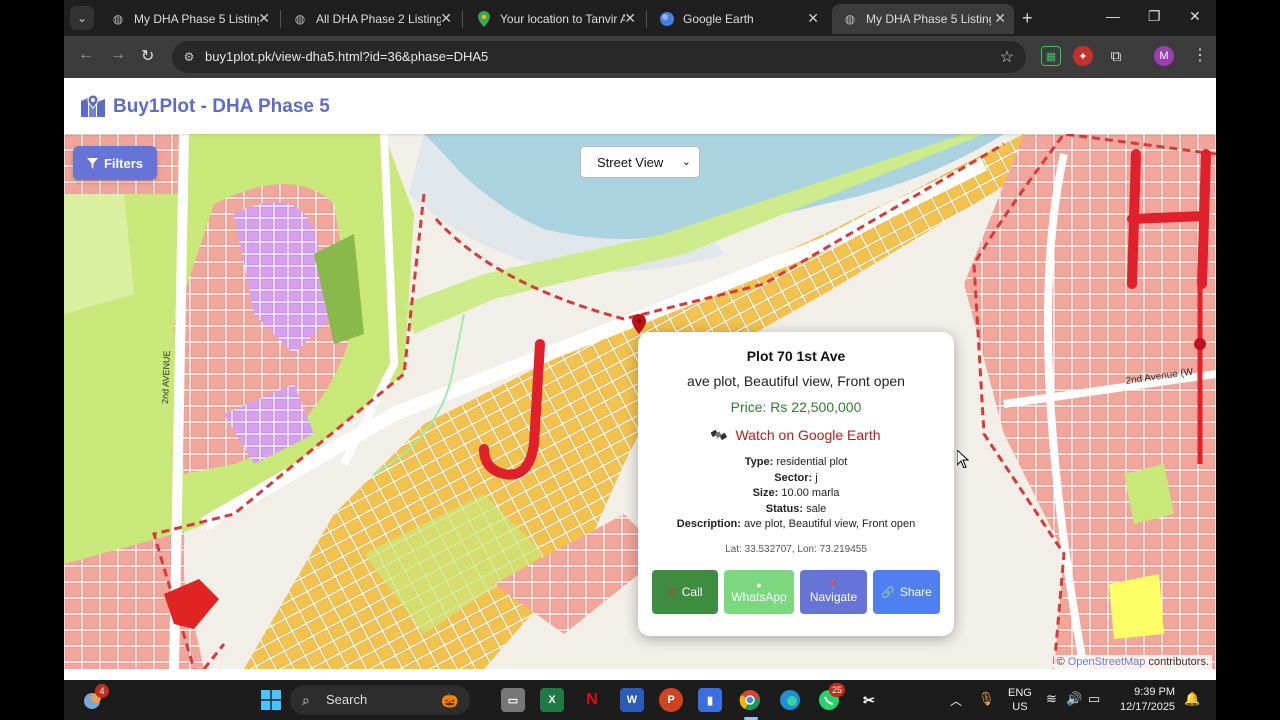 The image size is (1280, 720). Describe the element at coordinates (1020, 700) in the screenshot. I see `language-indicator: ENG US` at that location.